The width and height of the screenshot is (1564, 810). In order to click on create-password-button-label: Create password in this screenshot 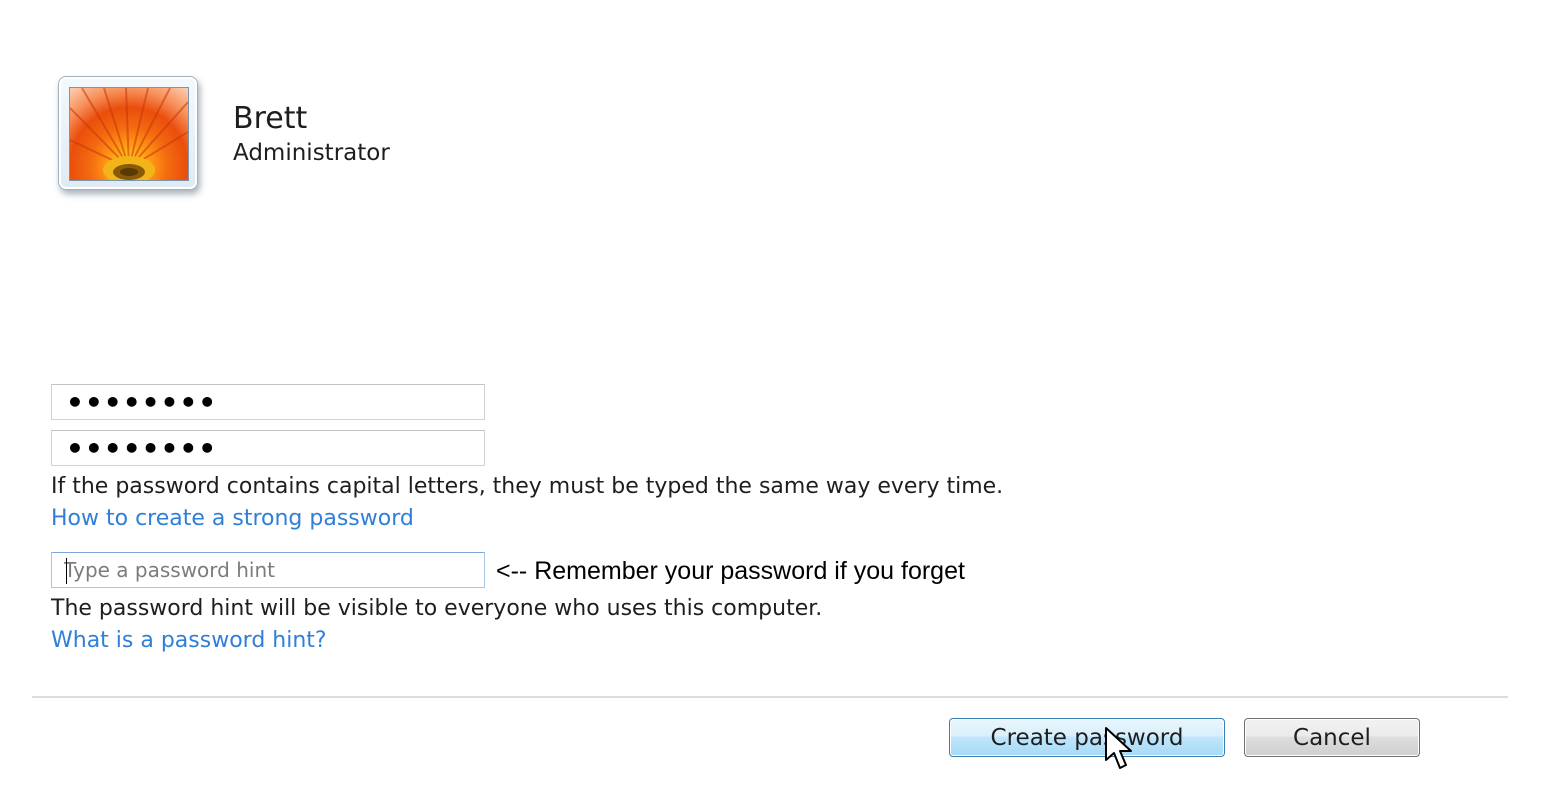, I will do `click(1087, 737)`.